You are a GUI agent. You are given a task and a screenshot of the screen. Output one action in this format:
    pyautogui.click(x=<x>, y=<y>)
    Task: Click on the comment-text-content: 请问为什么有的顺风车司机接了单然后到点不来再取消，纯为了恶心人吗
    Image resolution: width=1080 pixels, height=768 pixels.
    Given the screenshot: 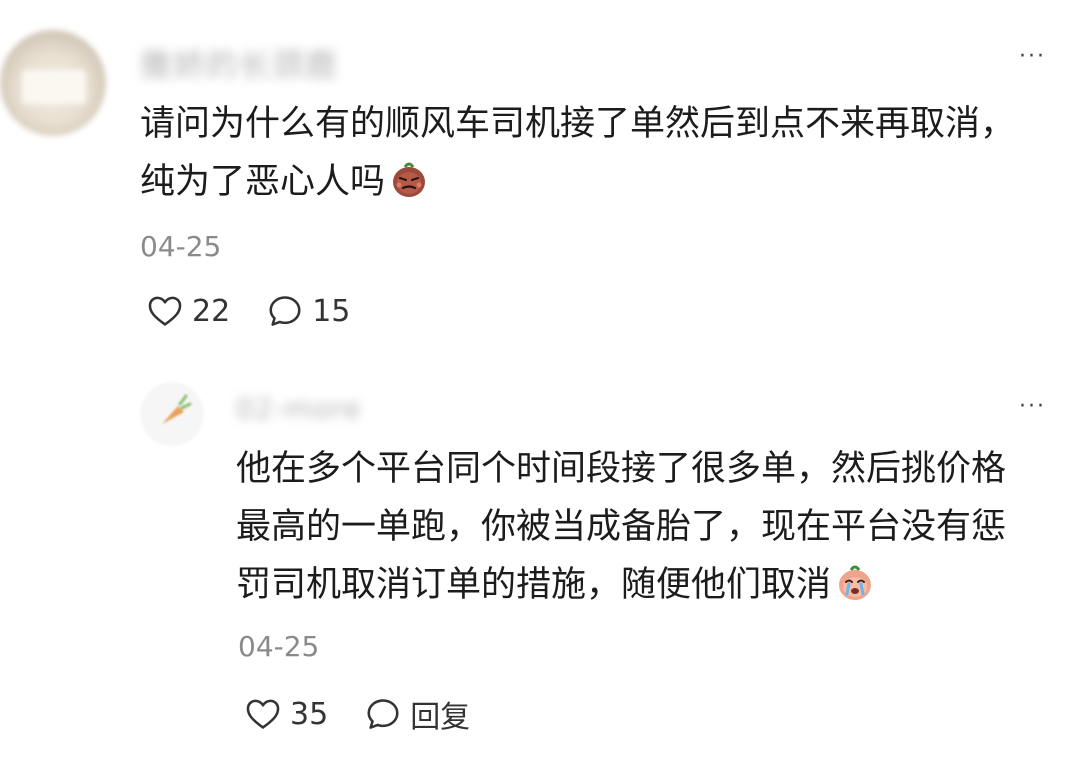 What is the action you would take?
    pyautogui.click(x=578, y=153)
    